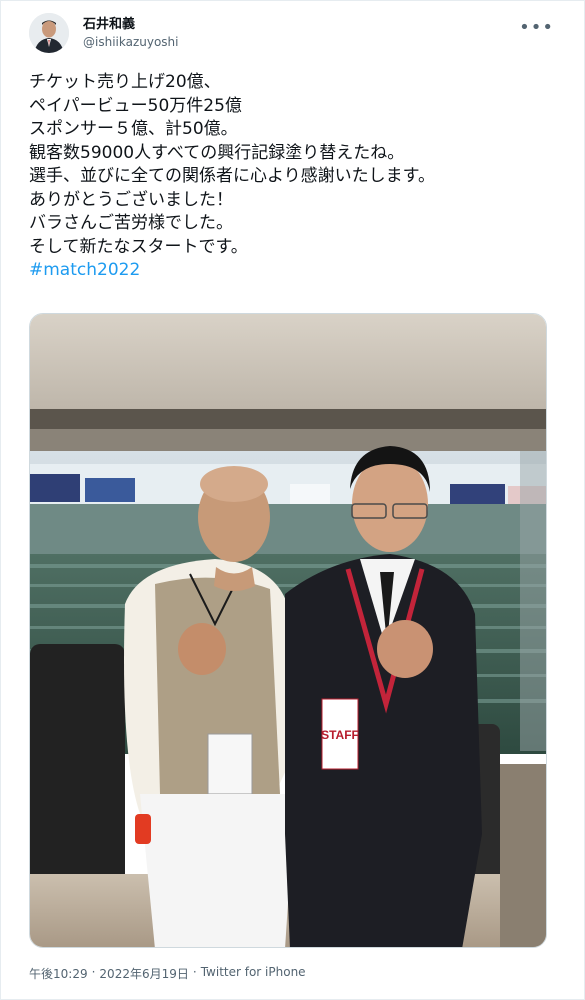 This screenshot has height=1000, width=585. What do you see at coordinates (143, 973) in the screenshot?
I see `tweet-date: 2022年6月19日` at bounding box center [143, 973].